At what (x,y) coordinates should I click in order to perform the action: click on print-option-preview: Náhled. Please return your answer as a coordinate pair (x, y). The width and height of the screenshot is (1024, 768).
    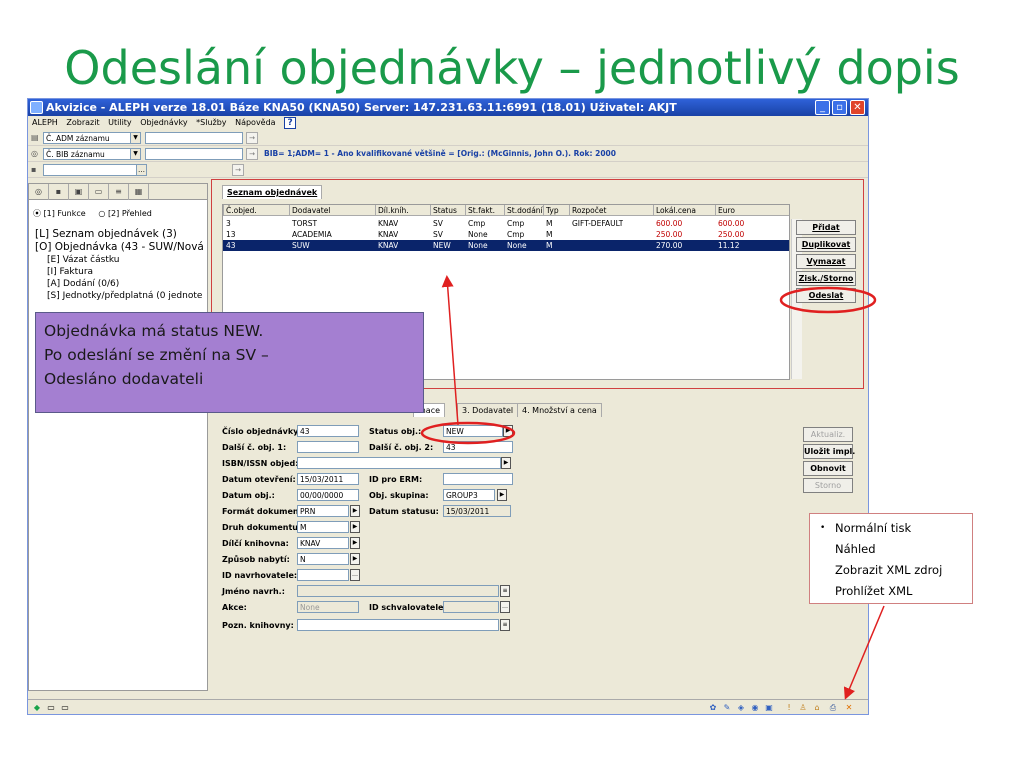
    Looking at the image, I should click on (891, 549).